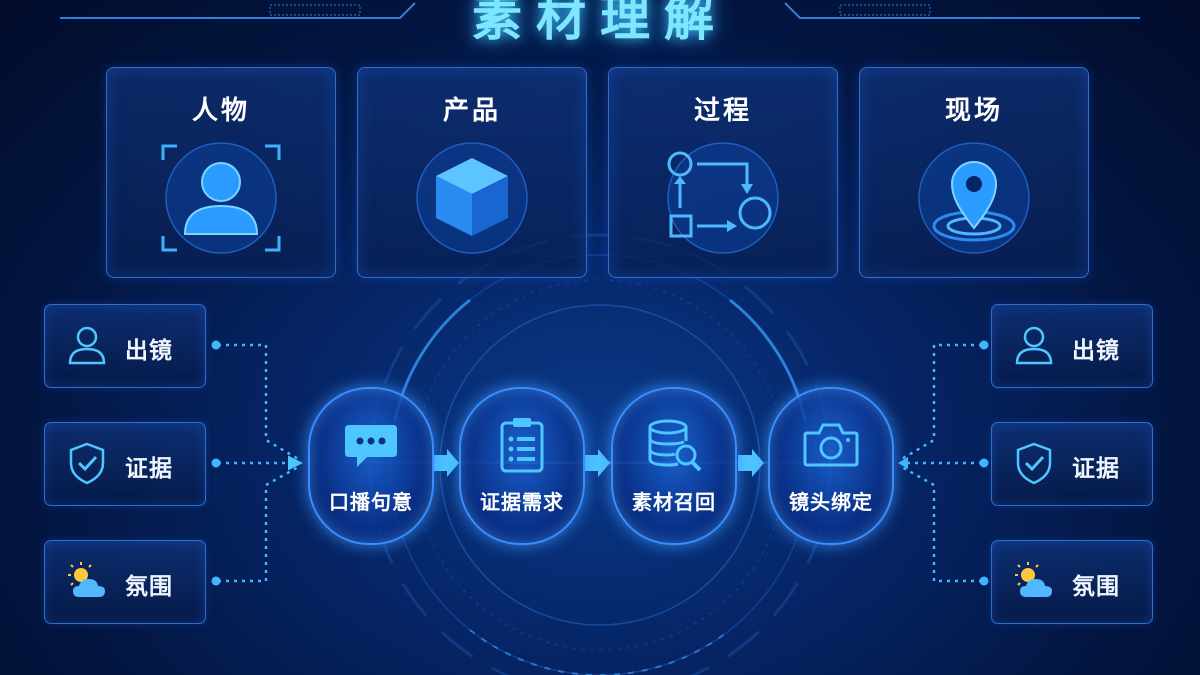 The height and width of the screenshot is (675, 1200). Describe the element at coordinates (674, 502) in the screenshot. I see `node-label: 素材召回` at that location.